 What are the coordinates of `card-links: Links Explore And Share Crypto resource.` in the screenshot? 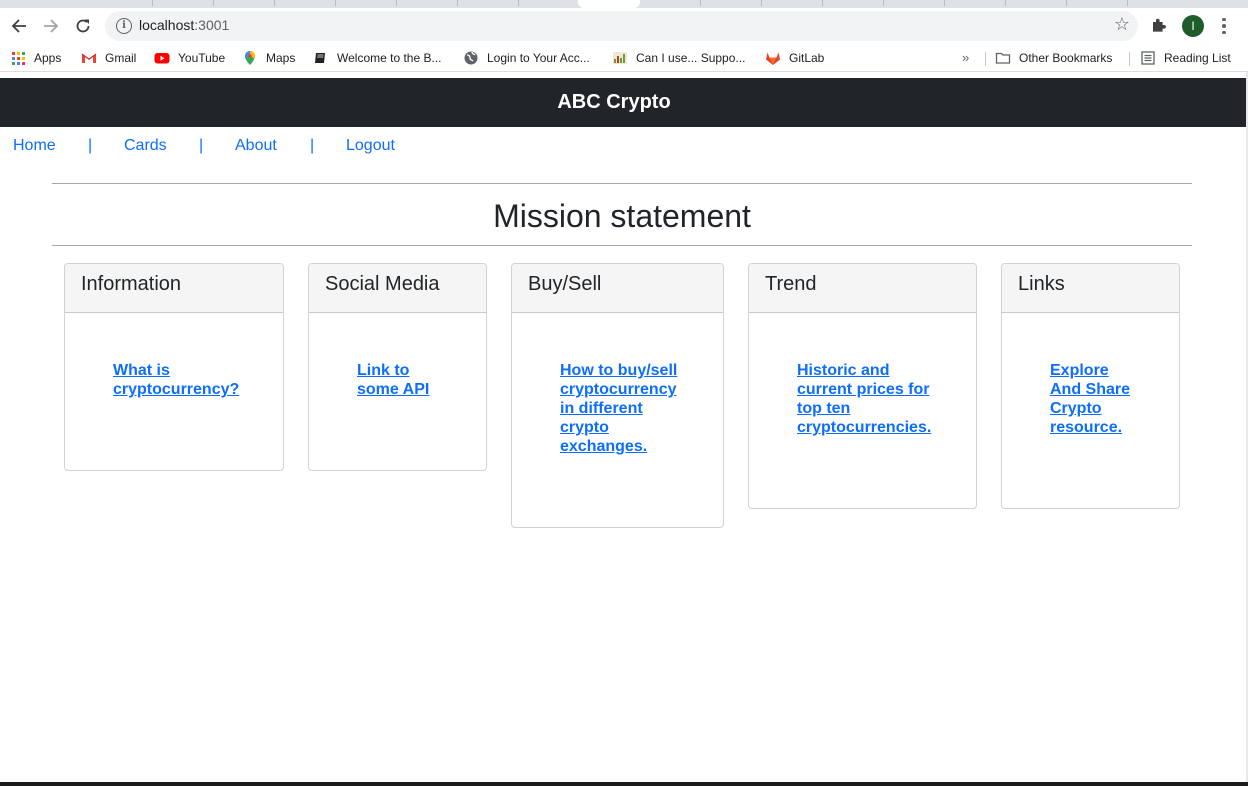 It's located at (1090, 386).